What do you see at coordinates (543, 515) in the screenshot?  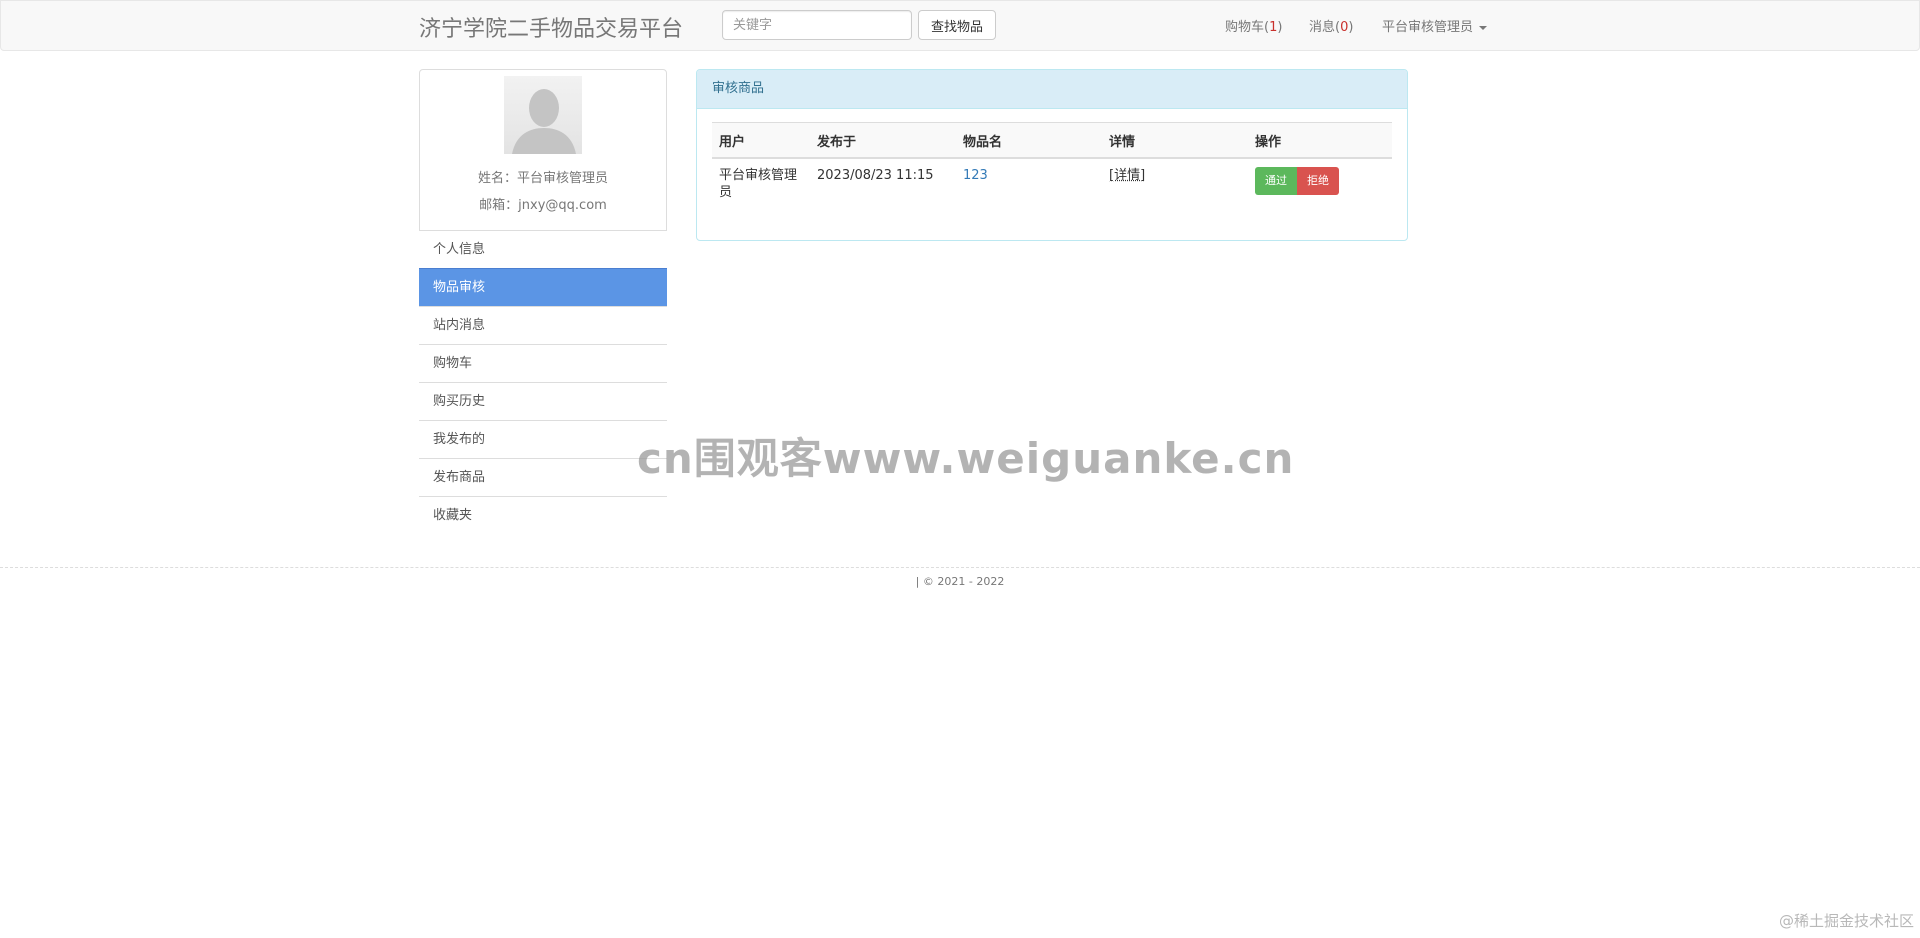 I see `sidebar-item-favorites: 收藏夹` at bounding box center [543, 515].